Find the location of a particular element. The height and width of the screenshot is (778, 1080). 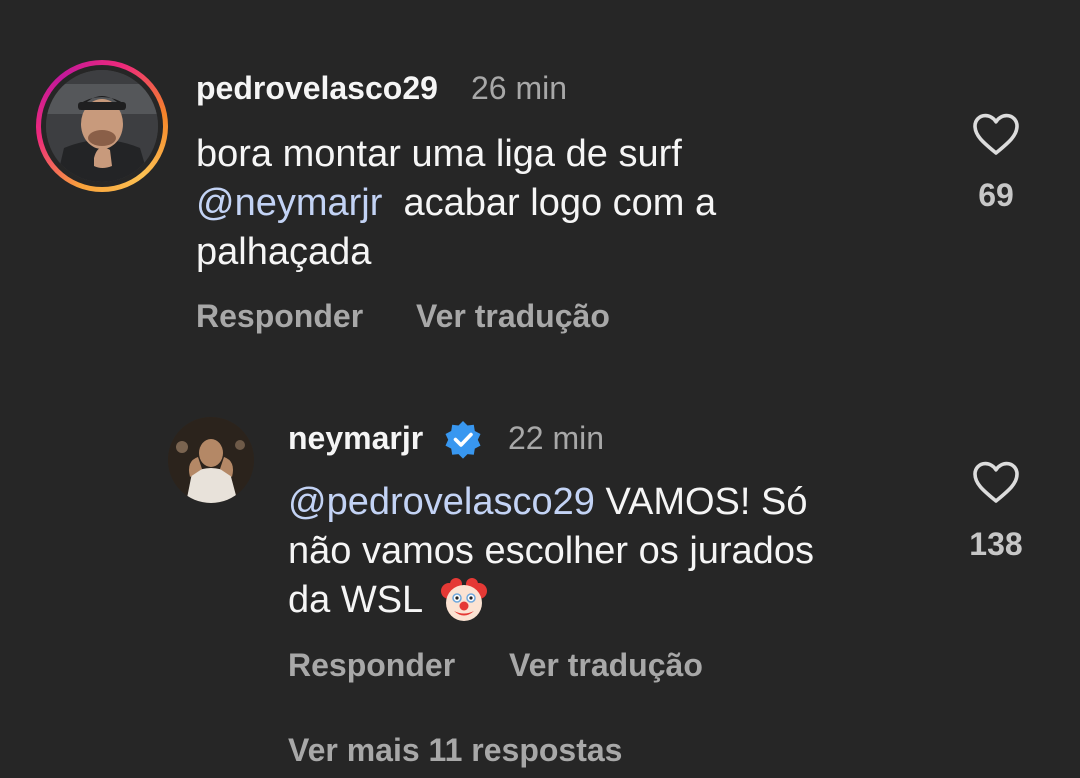

comment-text: palhaçada is located at coordinates (284, 252).